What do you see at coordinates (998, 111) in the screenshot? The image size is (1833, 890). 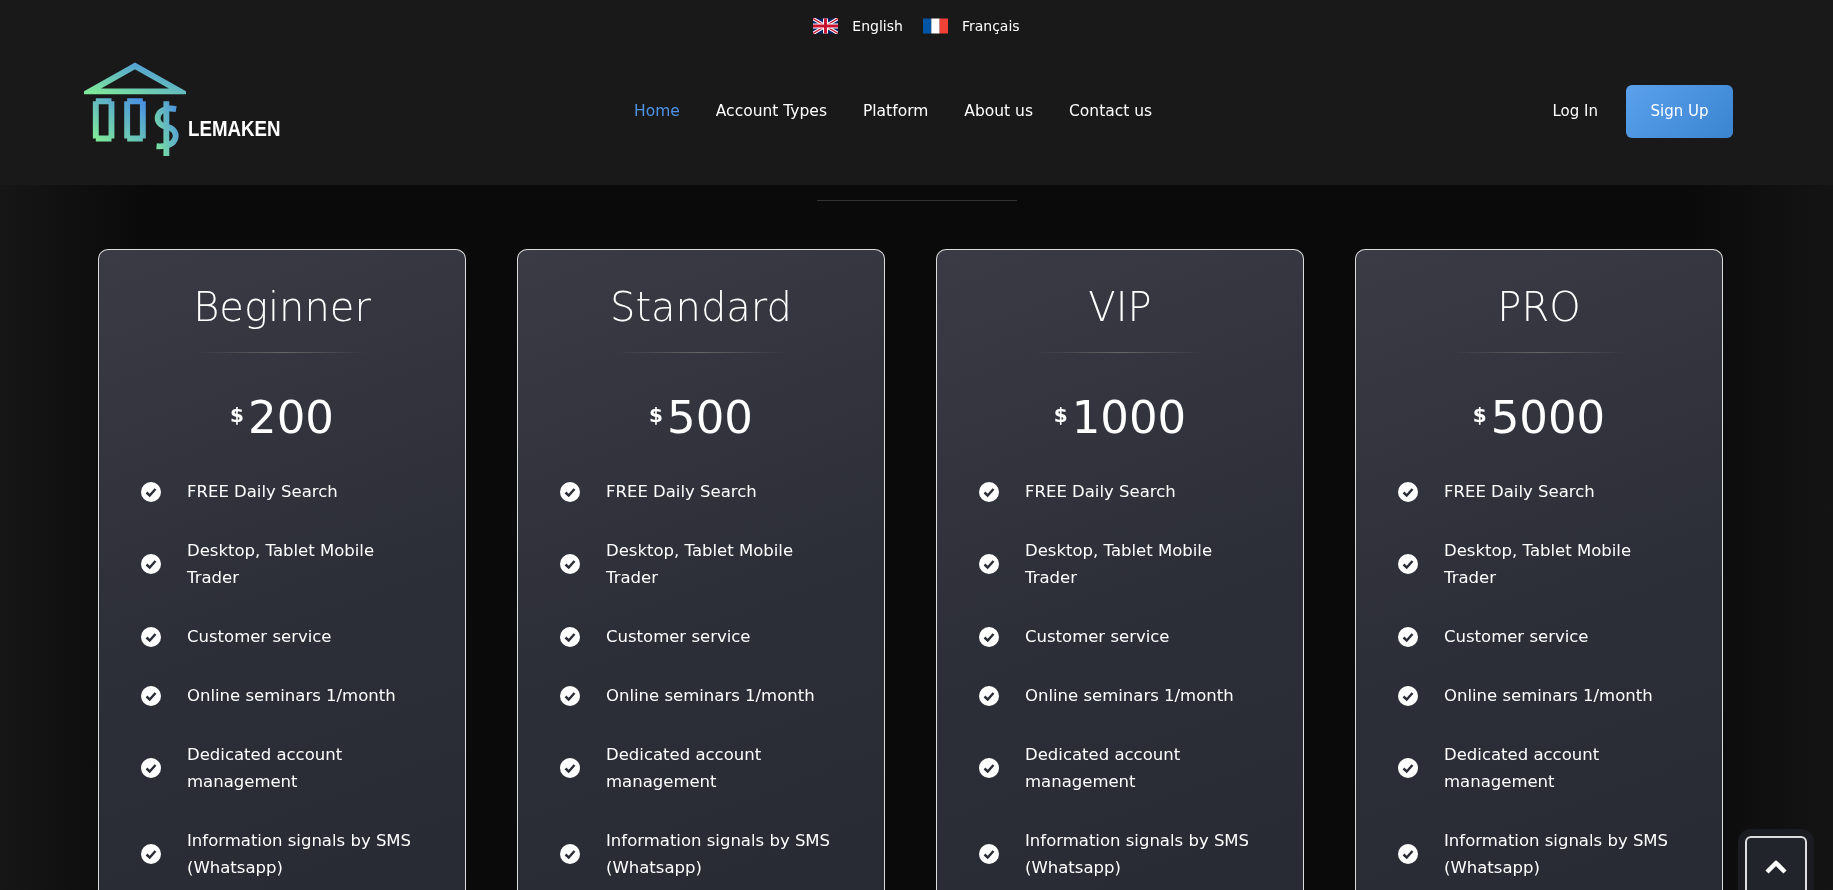 I see `nav-link: About us` at bounding box center [998, 111].